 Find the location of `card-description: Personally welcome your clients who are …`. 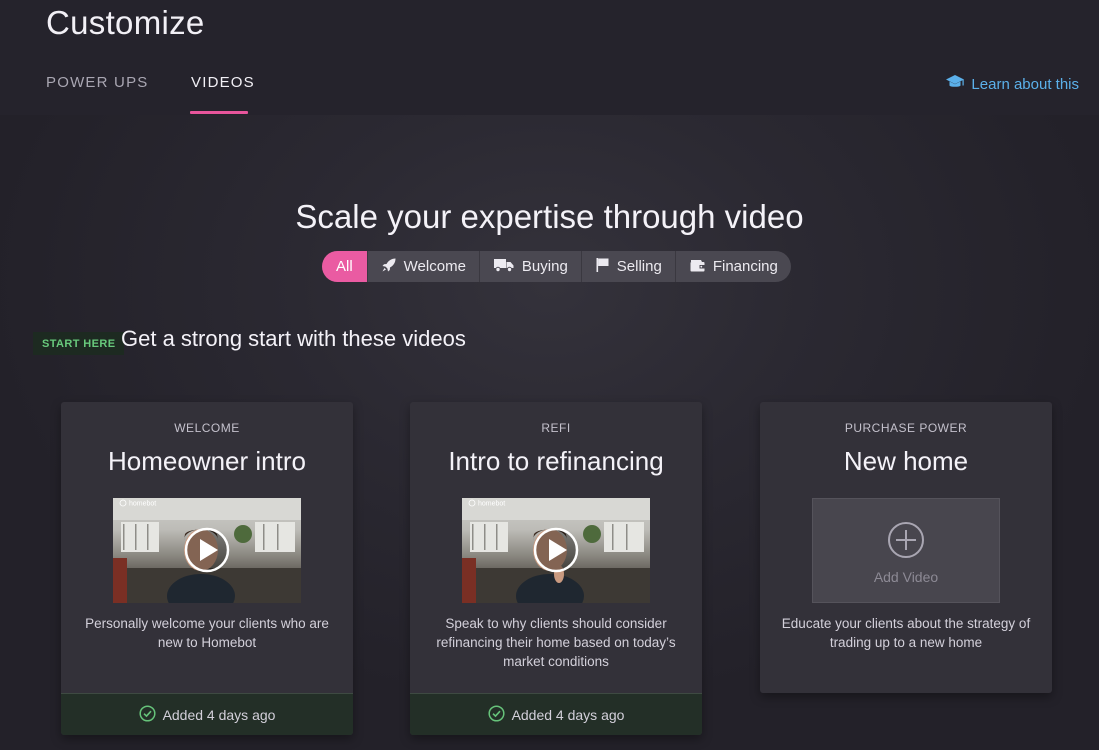

card-description: Personally welcome your clients who are … is located at coordinates (207, 633).